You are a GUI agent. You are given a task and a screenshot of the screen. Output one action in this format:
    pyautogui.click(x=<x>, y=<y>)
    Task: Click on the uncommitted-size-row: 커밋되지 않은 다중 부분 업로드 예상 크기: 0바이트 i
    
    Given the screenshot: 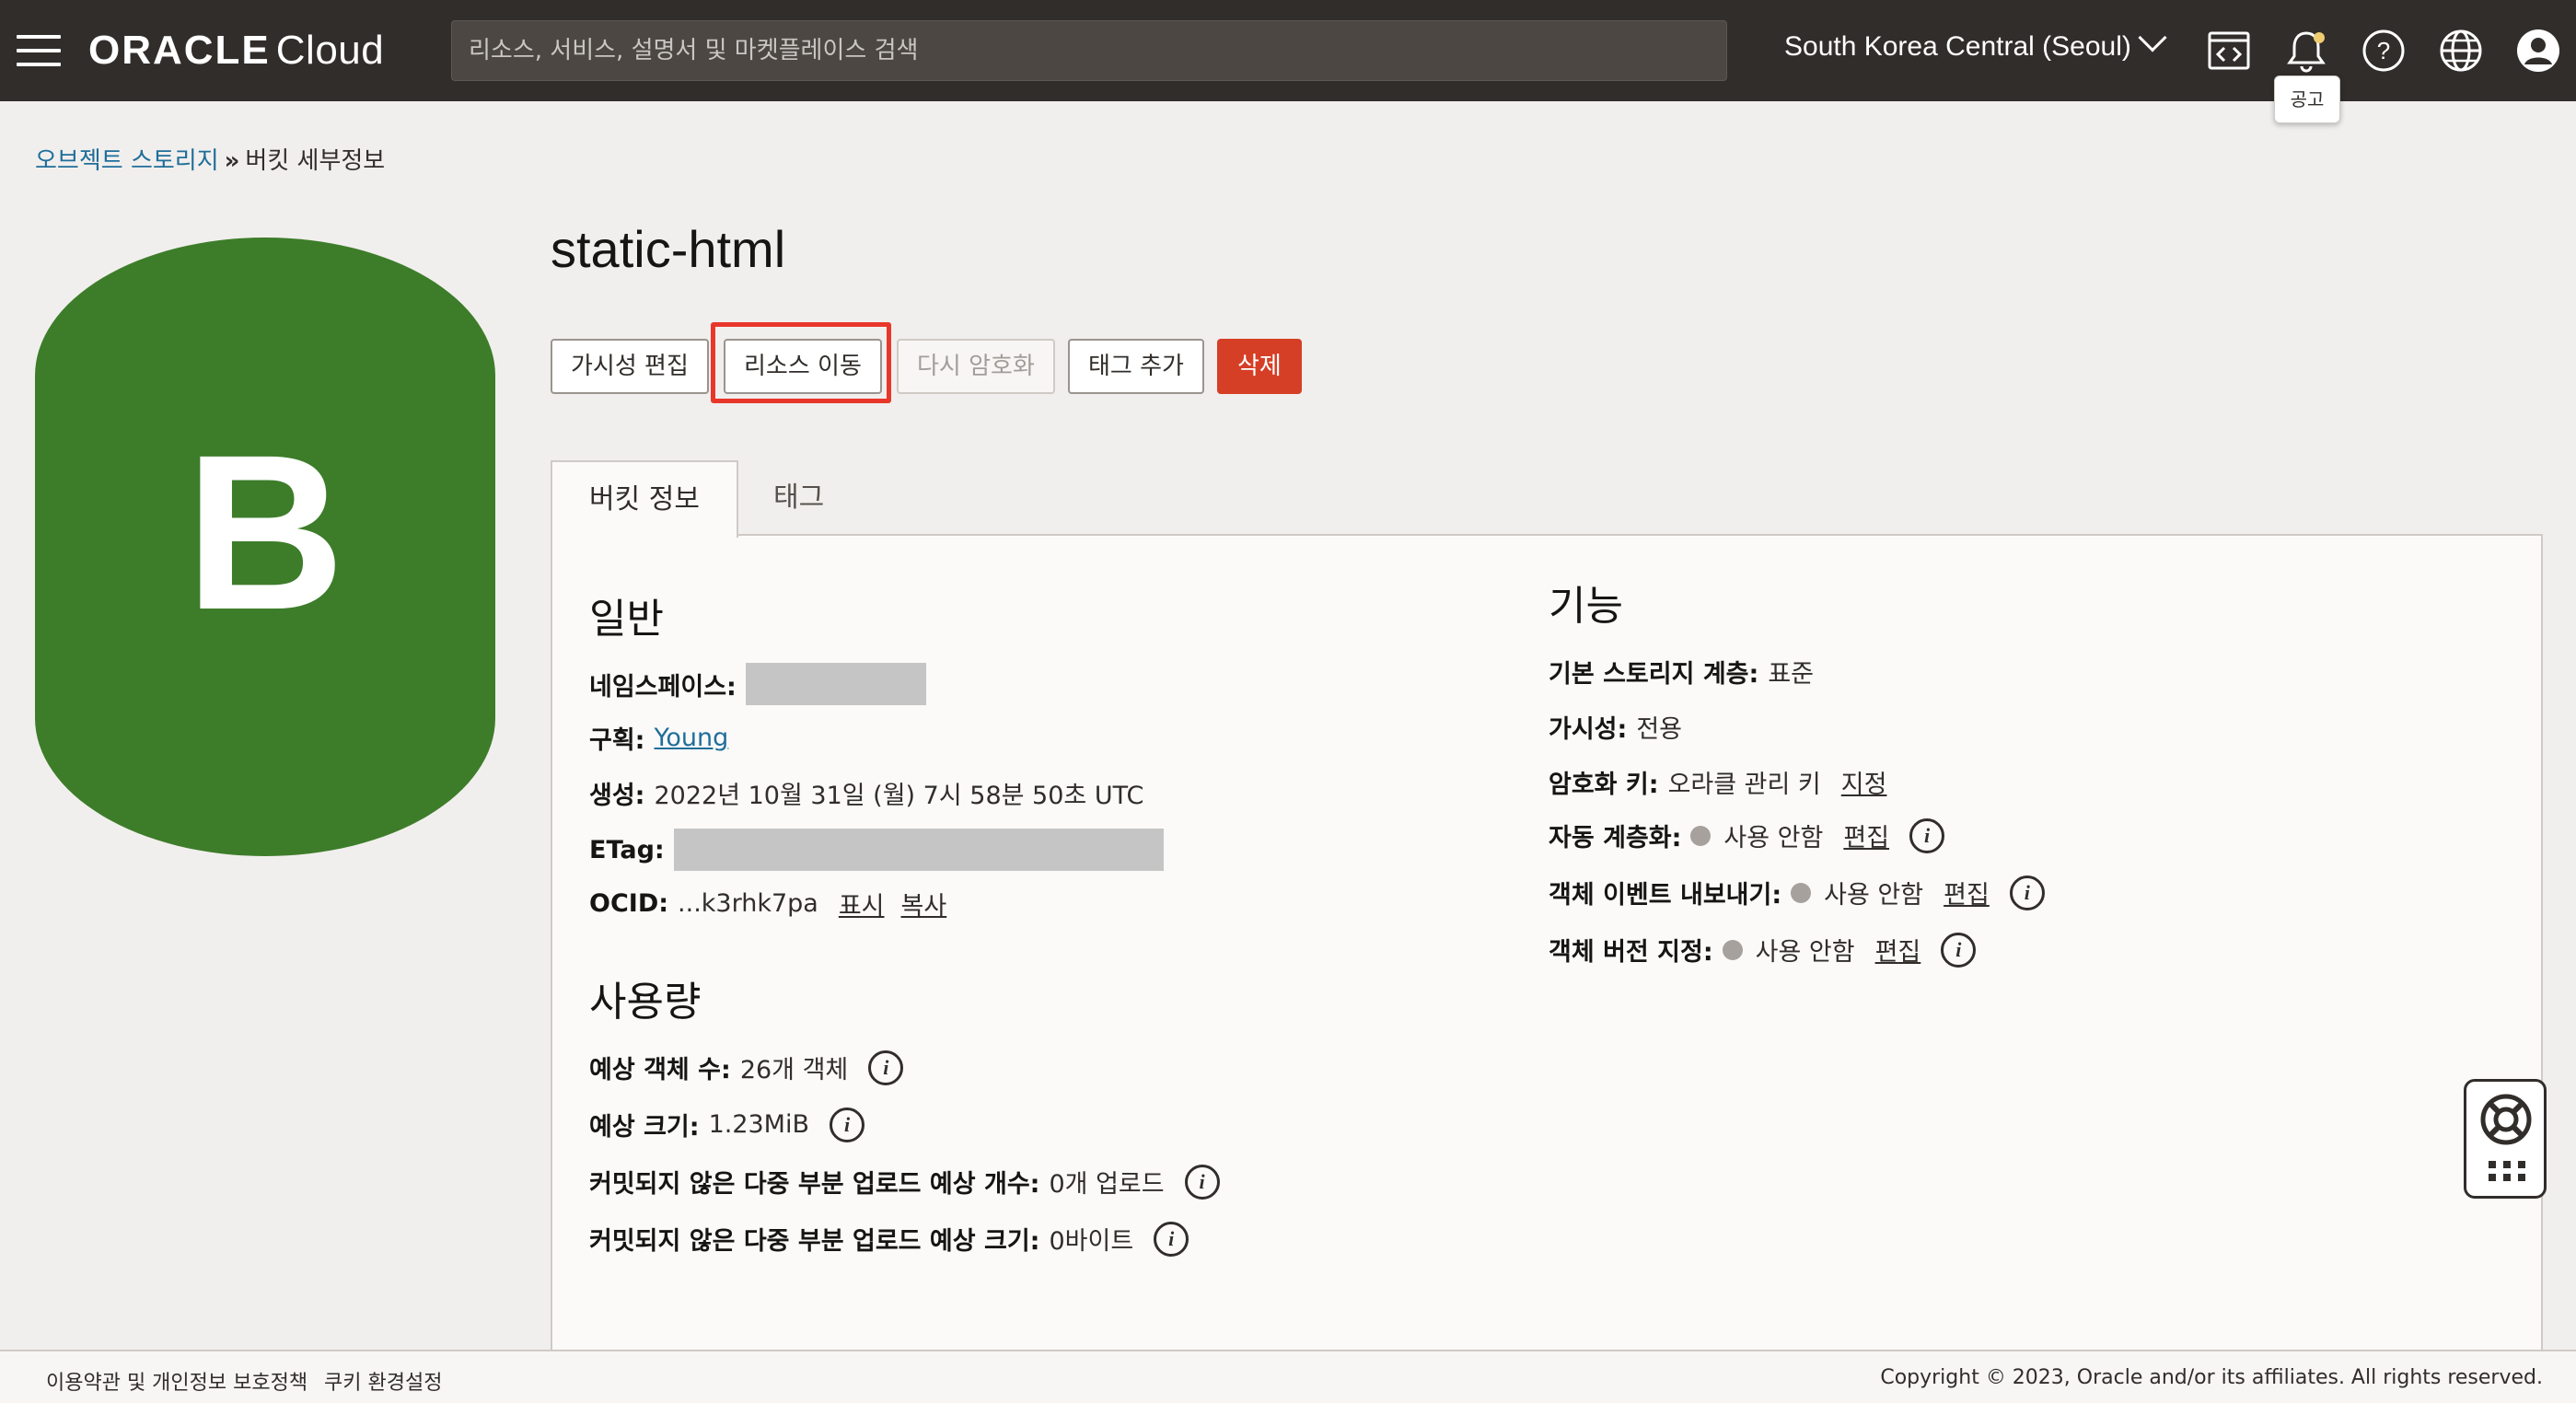 What is the action you would take?
    pyautogui.click(x=889, y=1239)
    